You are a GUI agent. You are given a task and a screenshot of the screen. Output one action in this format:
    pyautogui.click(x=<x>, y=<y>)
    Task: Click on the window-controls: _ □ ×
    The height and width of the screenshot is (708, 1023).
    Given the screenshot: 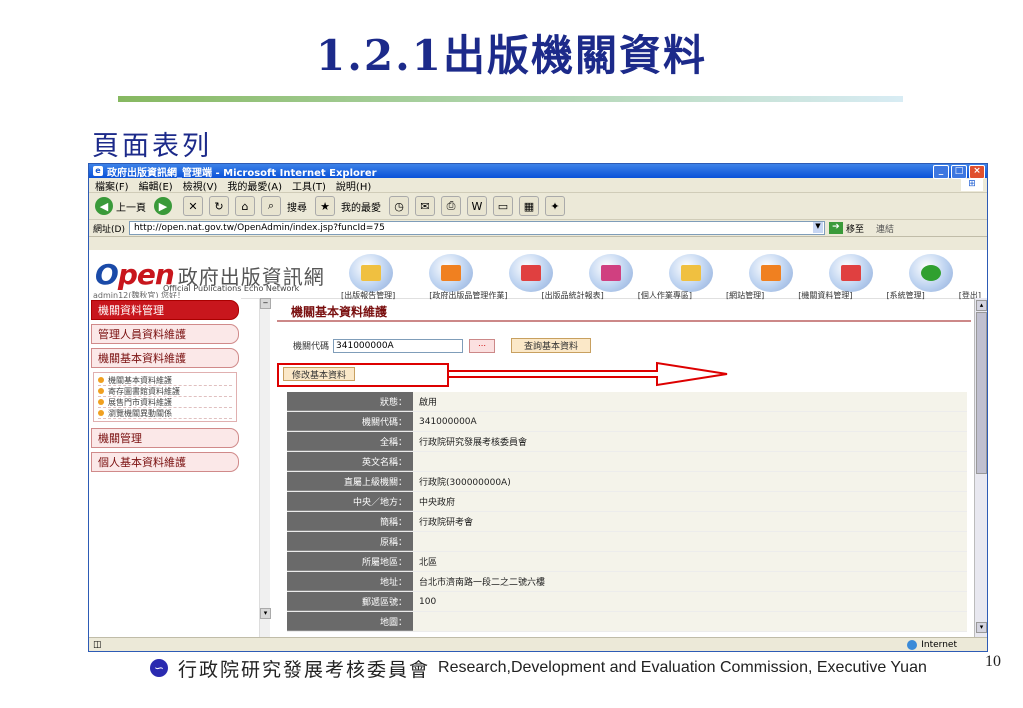 What is the action you would take?
    pyautogui.click(x=958, y=172)
    